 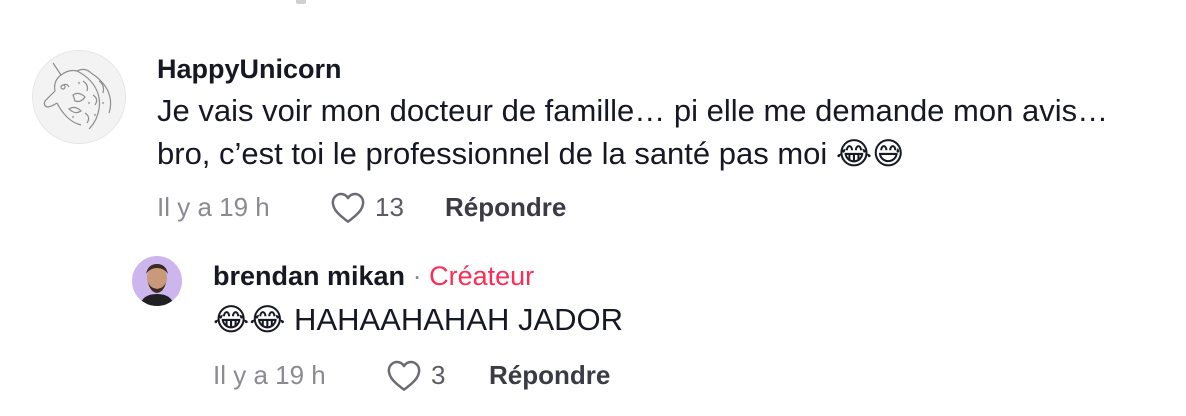 I want to click on creator-avatar-image, so click(x=157, y=281).